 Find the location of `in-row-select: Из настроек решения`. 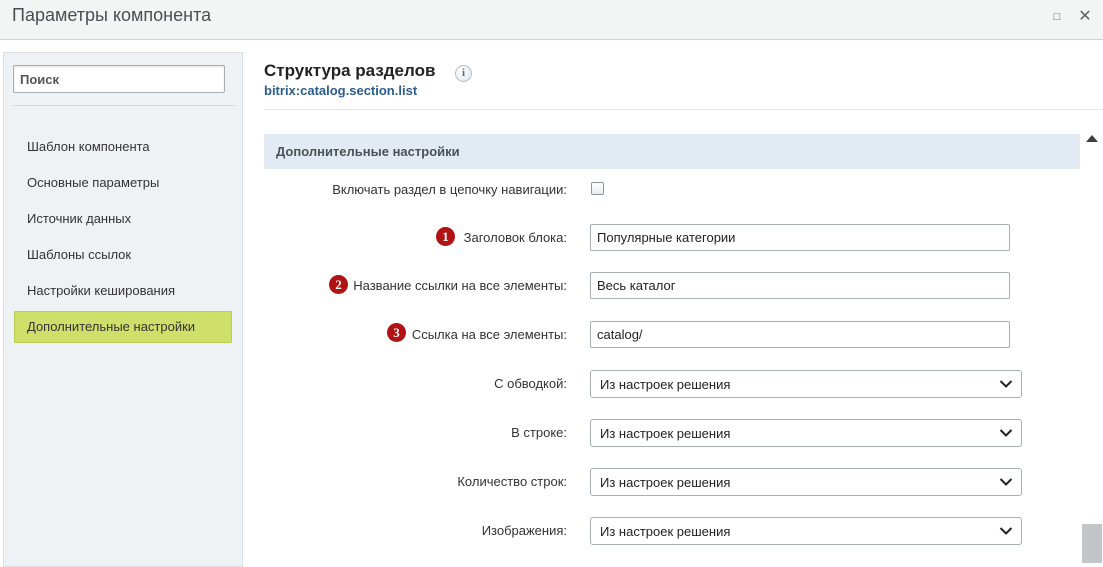

in-row-select: Из настроек решения is located at coordinates (806, 433).